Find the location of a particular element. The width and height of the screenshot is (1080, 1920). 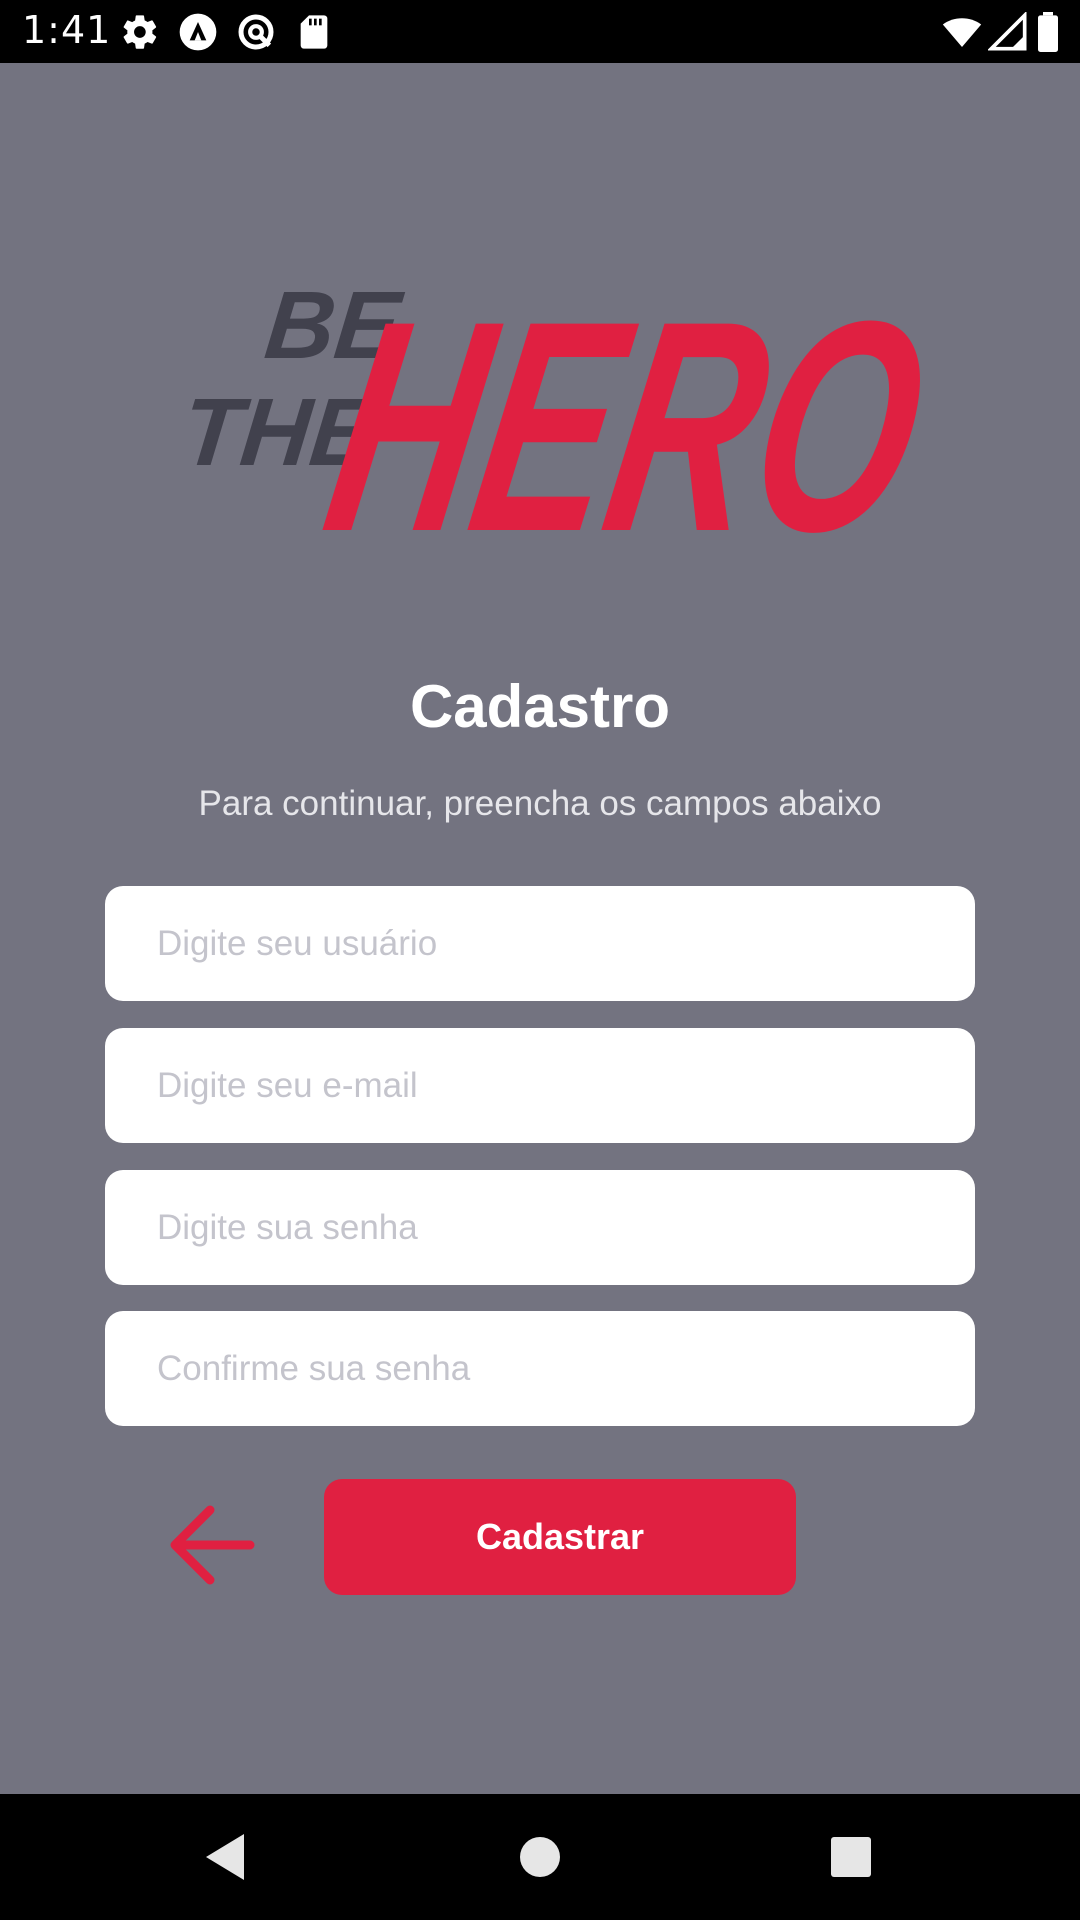

arrow-left-icon is located at coordinates (210, 1545).